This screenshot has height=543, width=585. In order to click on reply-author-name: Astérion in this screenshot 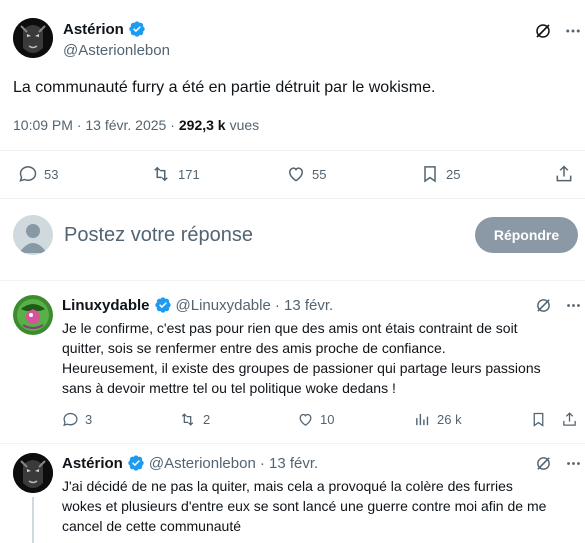, I will do `click(92, 463)`.